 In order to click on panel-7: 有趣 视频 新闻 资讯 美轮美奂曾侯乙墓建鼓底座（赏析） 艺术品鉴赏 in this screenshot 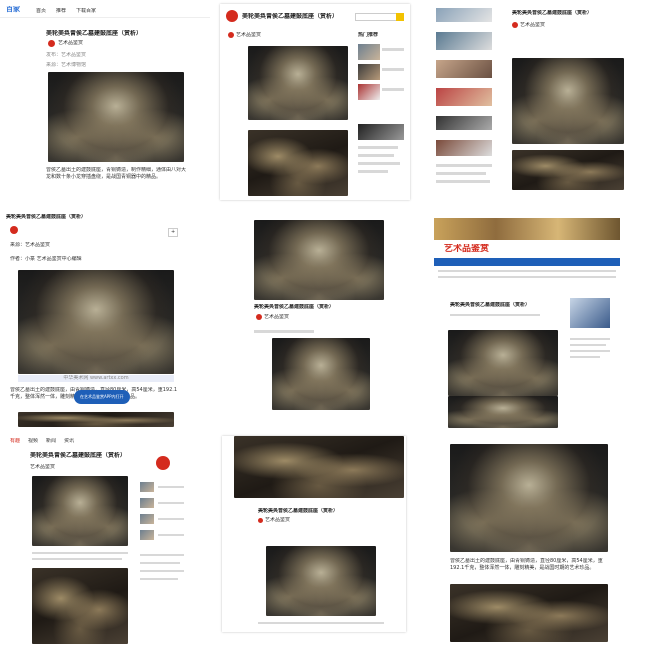, I will do `click(100, 542)`.